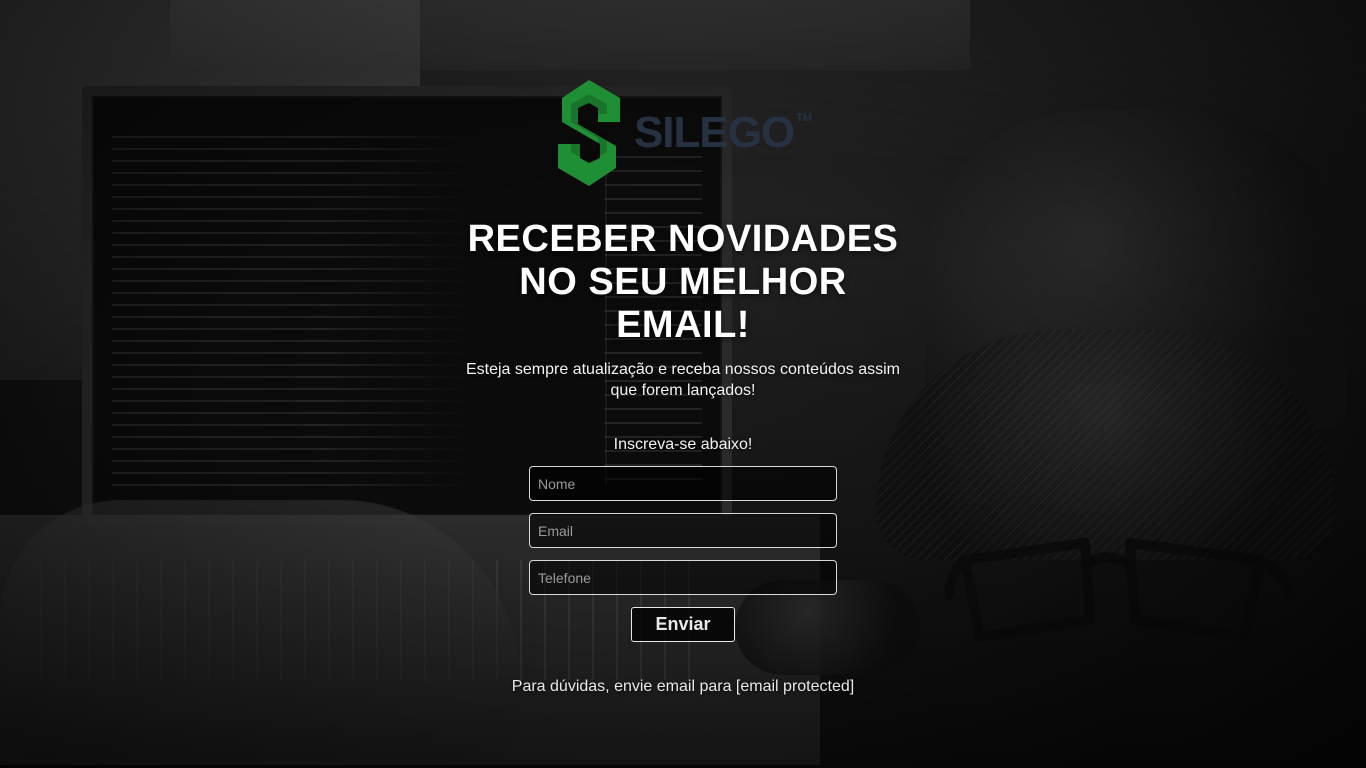 This screenshot has width=1366, height=768. What do you see at coordinates (683, 624) in the screenshot?
I see `send-button: Enviar` at bounding box center [683, 624].